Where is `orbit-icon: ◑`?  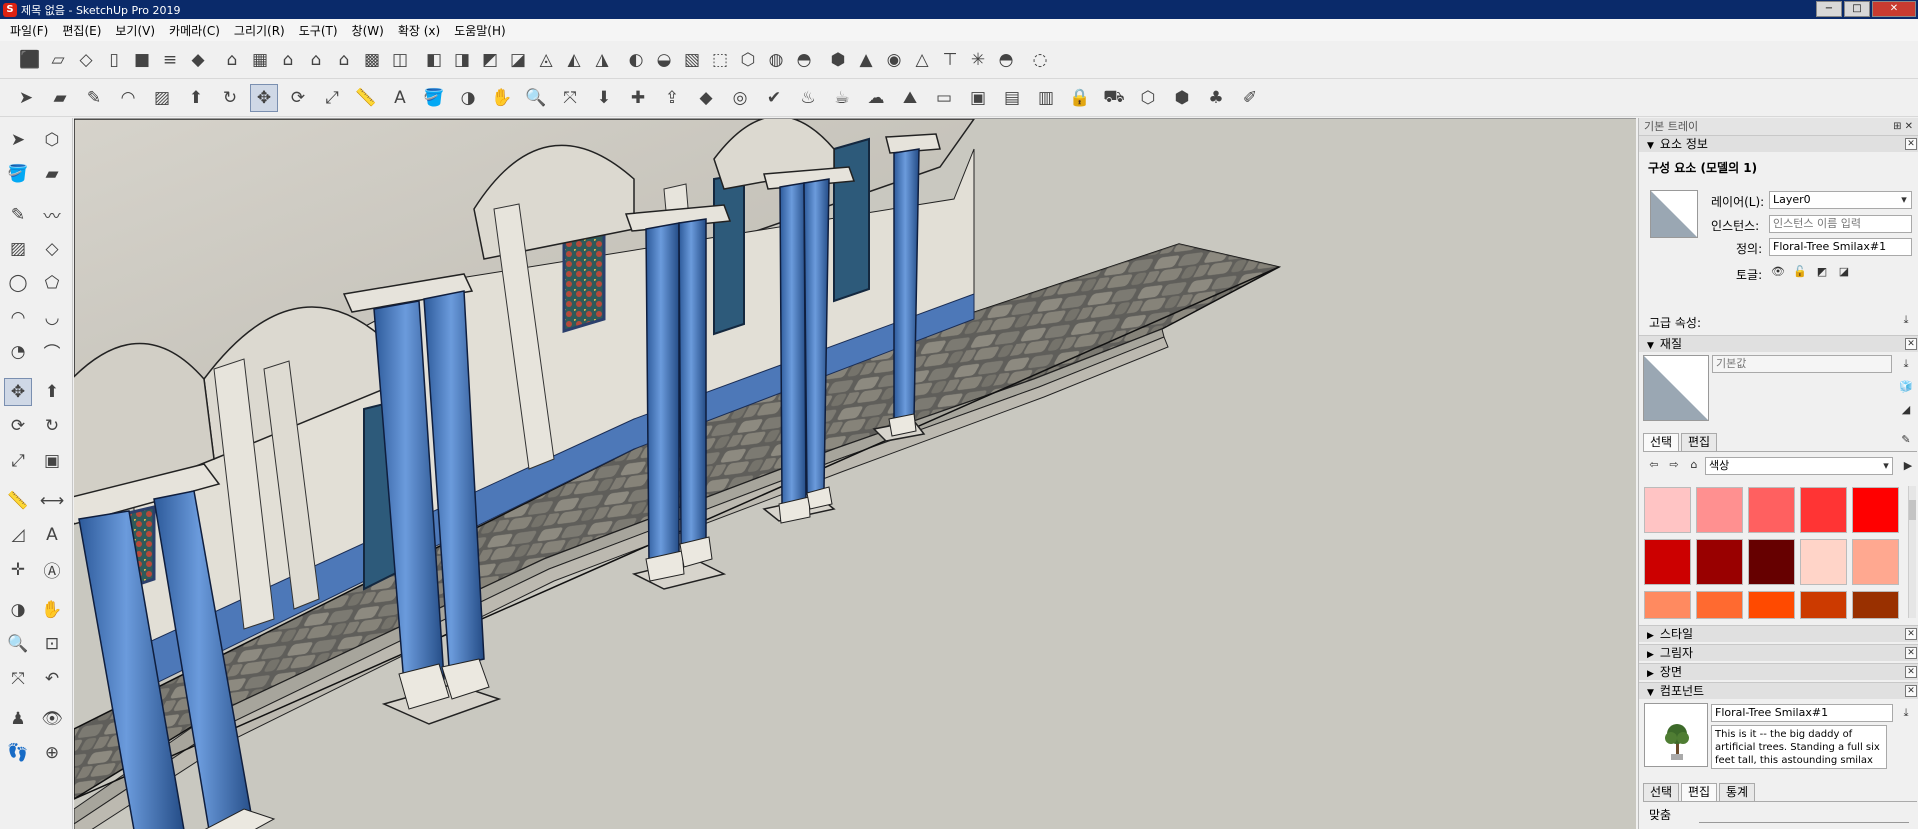 orbit-icon: ◑ is located at coordinates (468, 98).